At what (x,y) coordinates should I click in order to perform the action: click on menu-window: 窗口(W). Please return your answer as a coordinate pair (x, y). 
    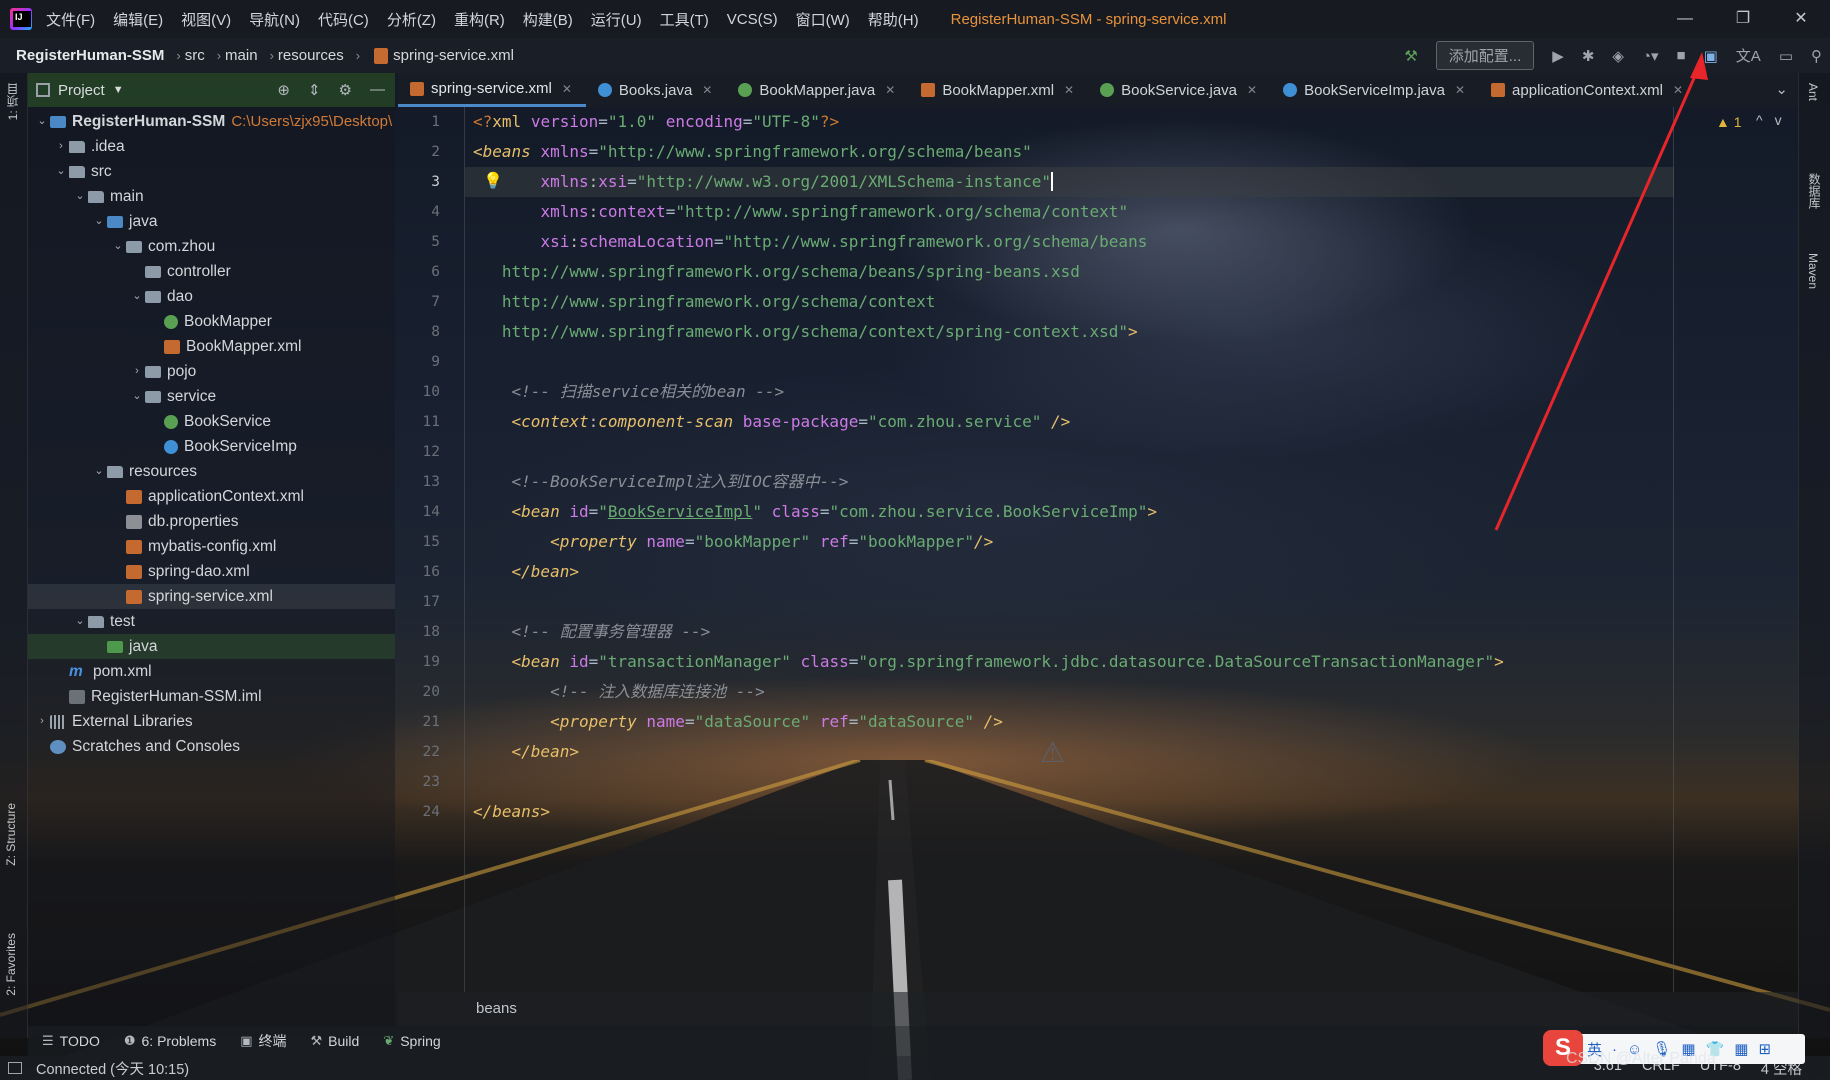
    Looking at the image, I should click on (823, 19).